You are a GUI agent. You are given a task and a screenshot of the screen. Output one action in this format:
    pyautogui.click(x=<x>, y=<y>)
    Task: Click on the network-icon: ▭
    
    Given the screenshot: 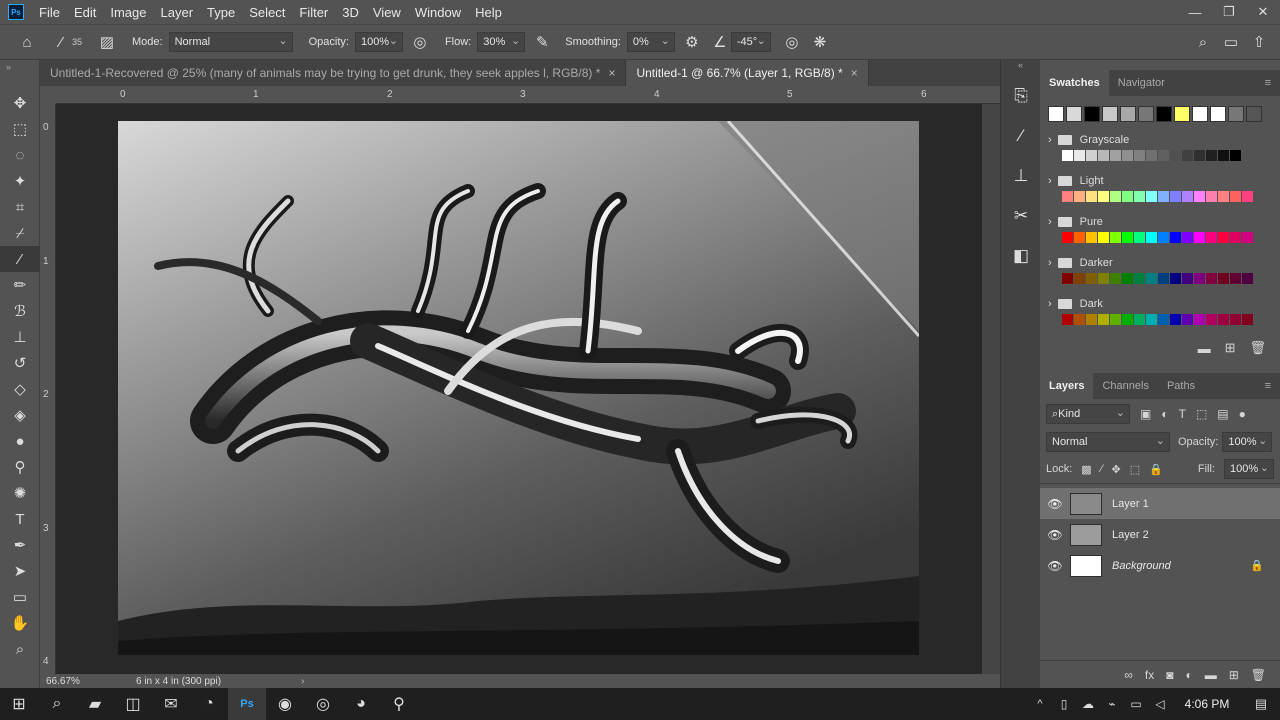 What is the action you would take?
    pyautogui.click(x=1136, y=704)
    